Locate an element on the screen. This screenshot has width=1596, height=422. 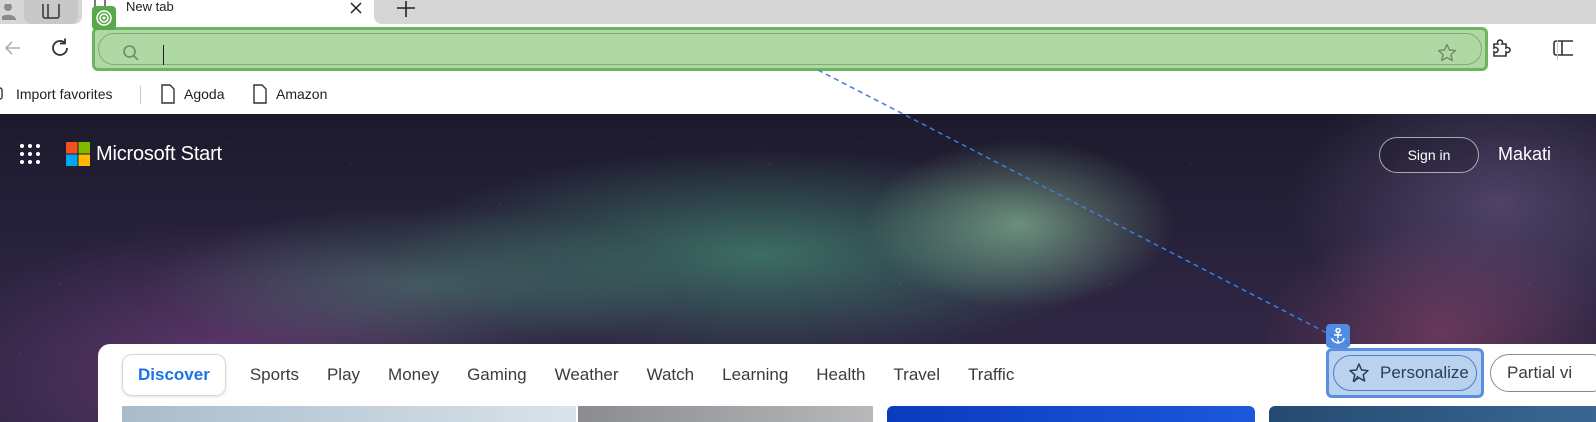
favorites-bar: Import favorites Agoda Amazon is located at coordinates (798, 94).